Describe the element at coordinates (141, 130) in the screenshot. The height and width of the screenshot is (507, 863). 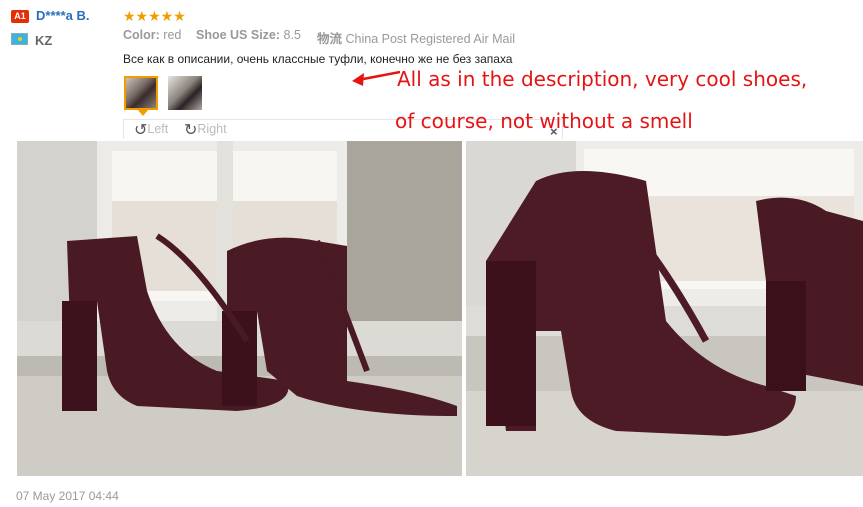
I see `rotate-left-icon: ↺` at that location.